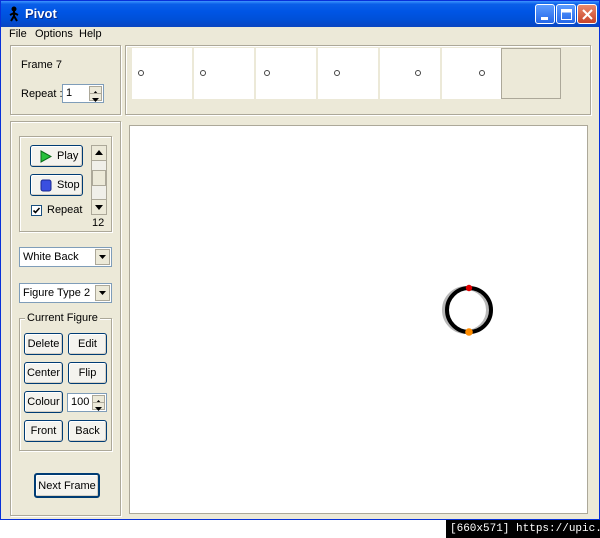 The height and width of the screenshot is (538, 600). I want to click on play-icon, so click(46, 156).